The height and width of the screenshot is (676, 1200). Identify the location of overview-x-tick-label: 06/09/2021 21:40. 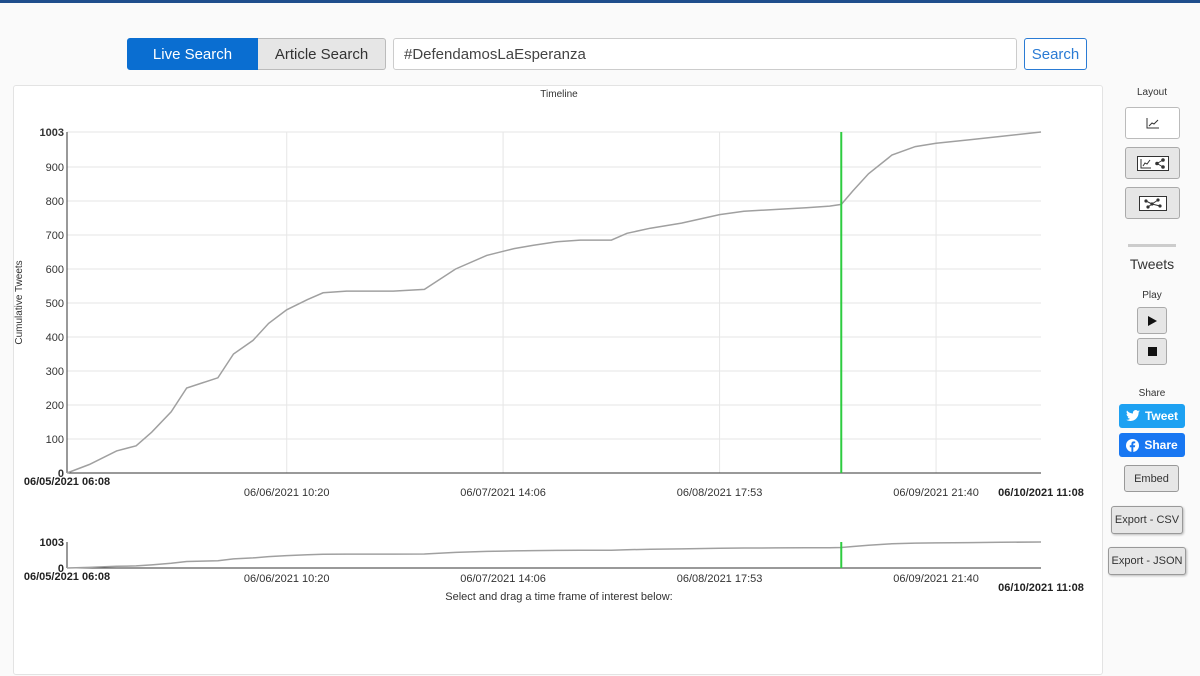
(936, 579).